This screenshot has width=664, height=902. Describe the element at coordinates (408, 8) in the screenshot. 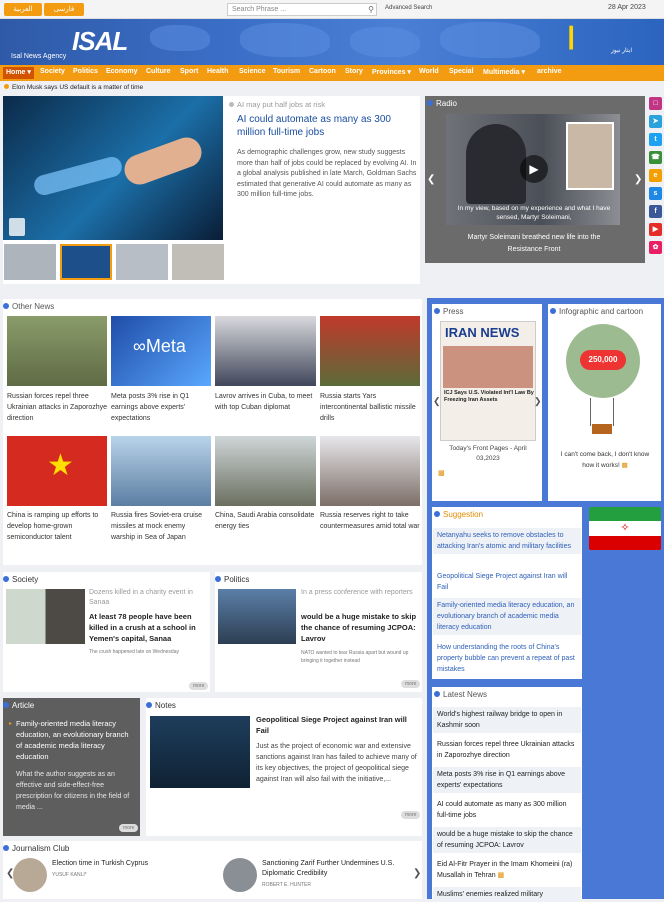

I see `advanced-search-link: Advanced Search` at that location.